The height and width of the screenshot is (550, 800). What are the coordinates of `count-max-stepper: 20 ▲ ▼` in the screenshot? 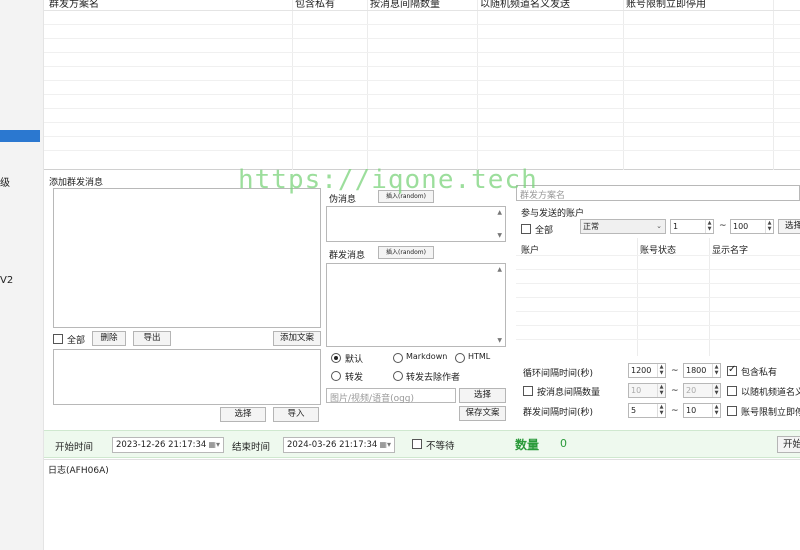 It's located at (702, 390).